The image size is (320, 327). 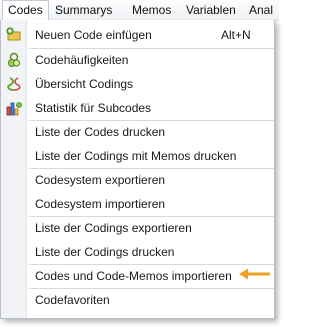 What do you see at coordinates (100, 132) in the screenshot?
I see `menu-item-label: Liste der Codes drucken` at bounding box center [100, 132].